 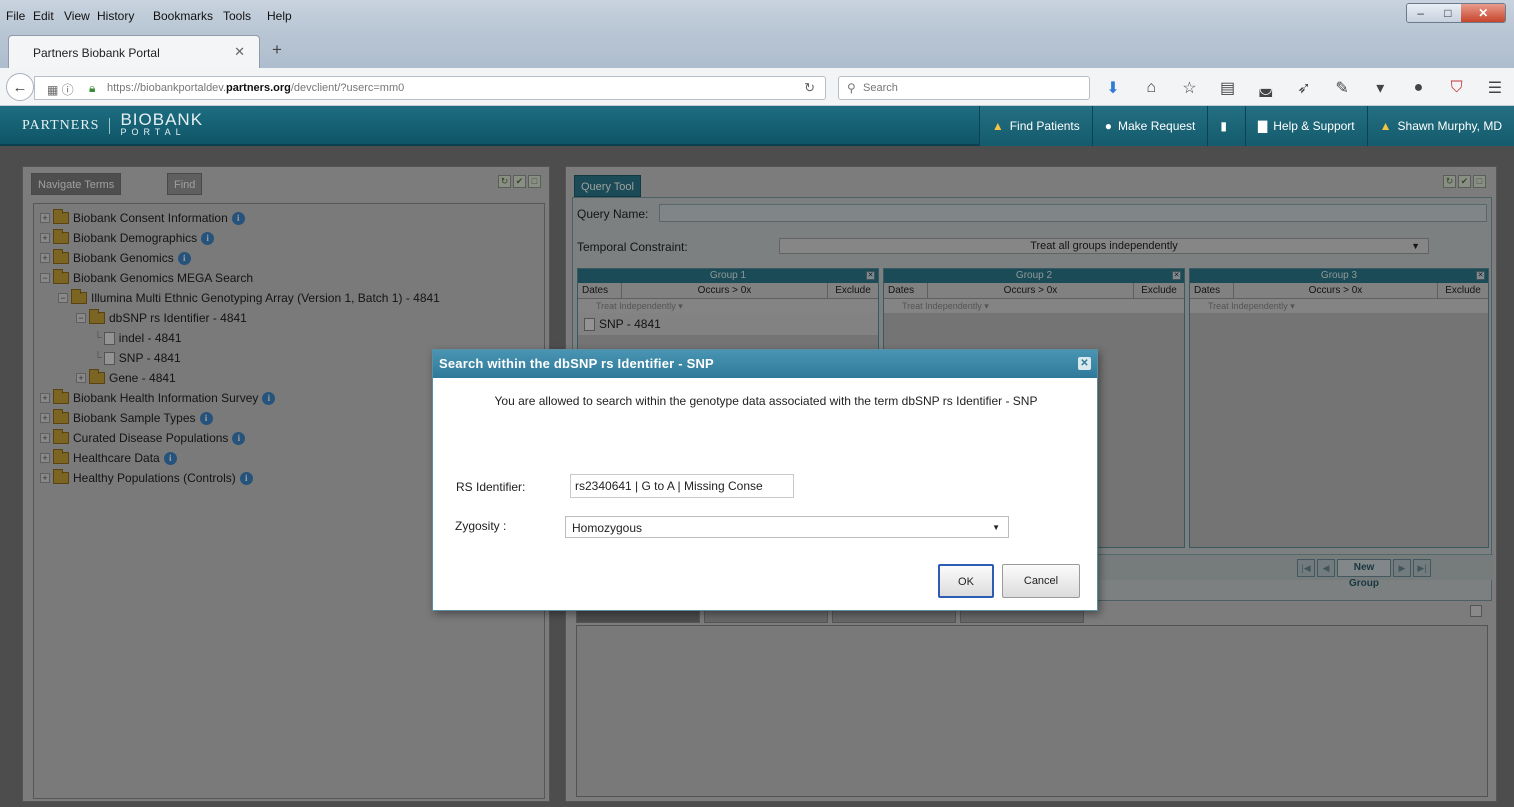 What do you see at coordinates (60, 89) in the screenshot?
I see `page-info-icon: ▦ ⓘ` at bounding box center [60, 89].